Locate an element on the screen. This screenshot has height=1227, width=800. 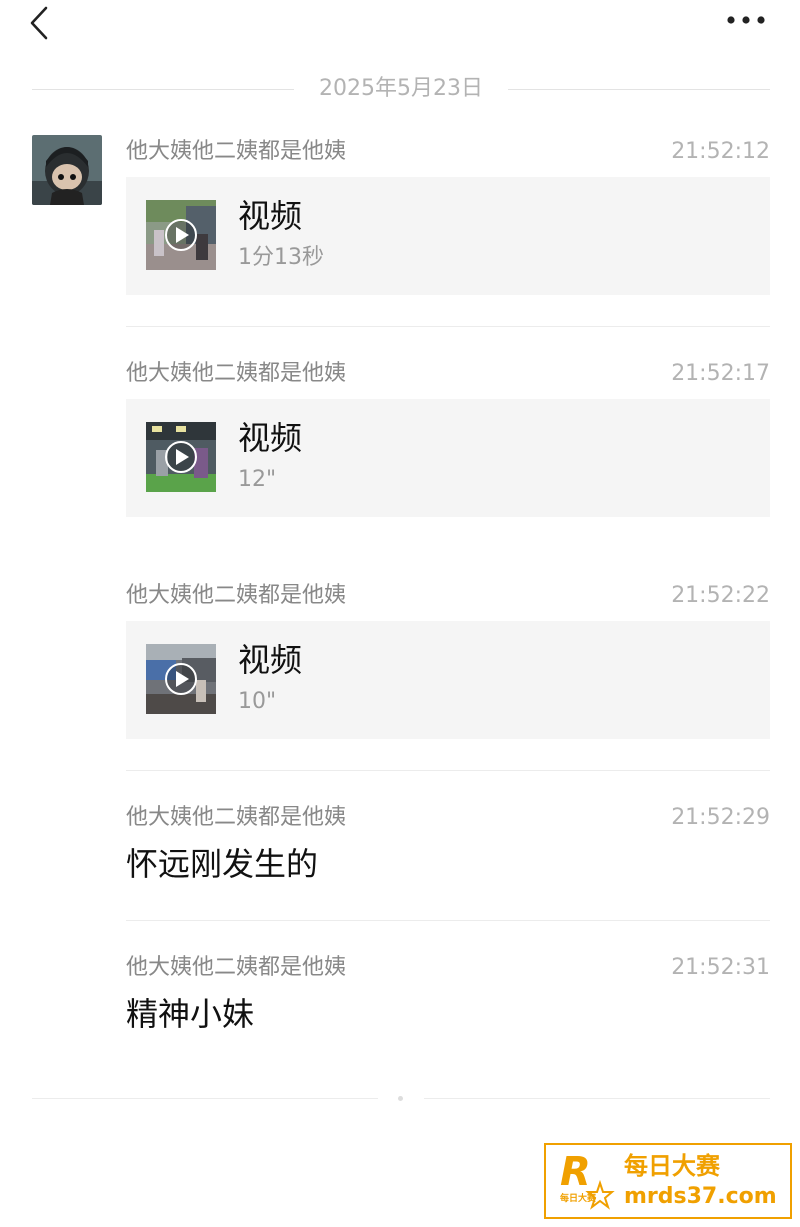
video-message-card: 视频 1分13秒 is located at coordinates (448, 236).